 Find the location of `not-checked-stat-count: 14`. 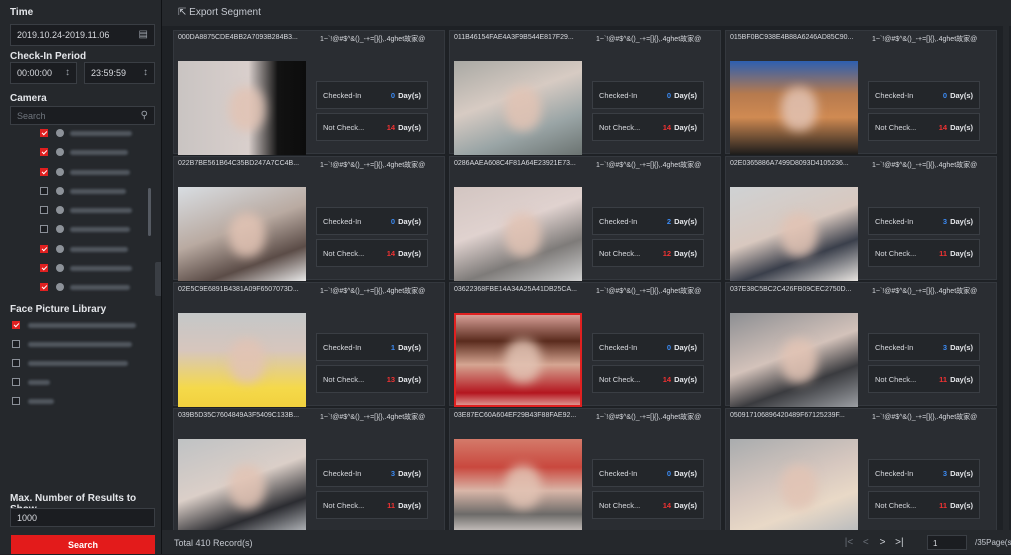

not-checked-stat-count: 14 is located at coordinates (943, 127).